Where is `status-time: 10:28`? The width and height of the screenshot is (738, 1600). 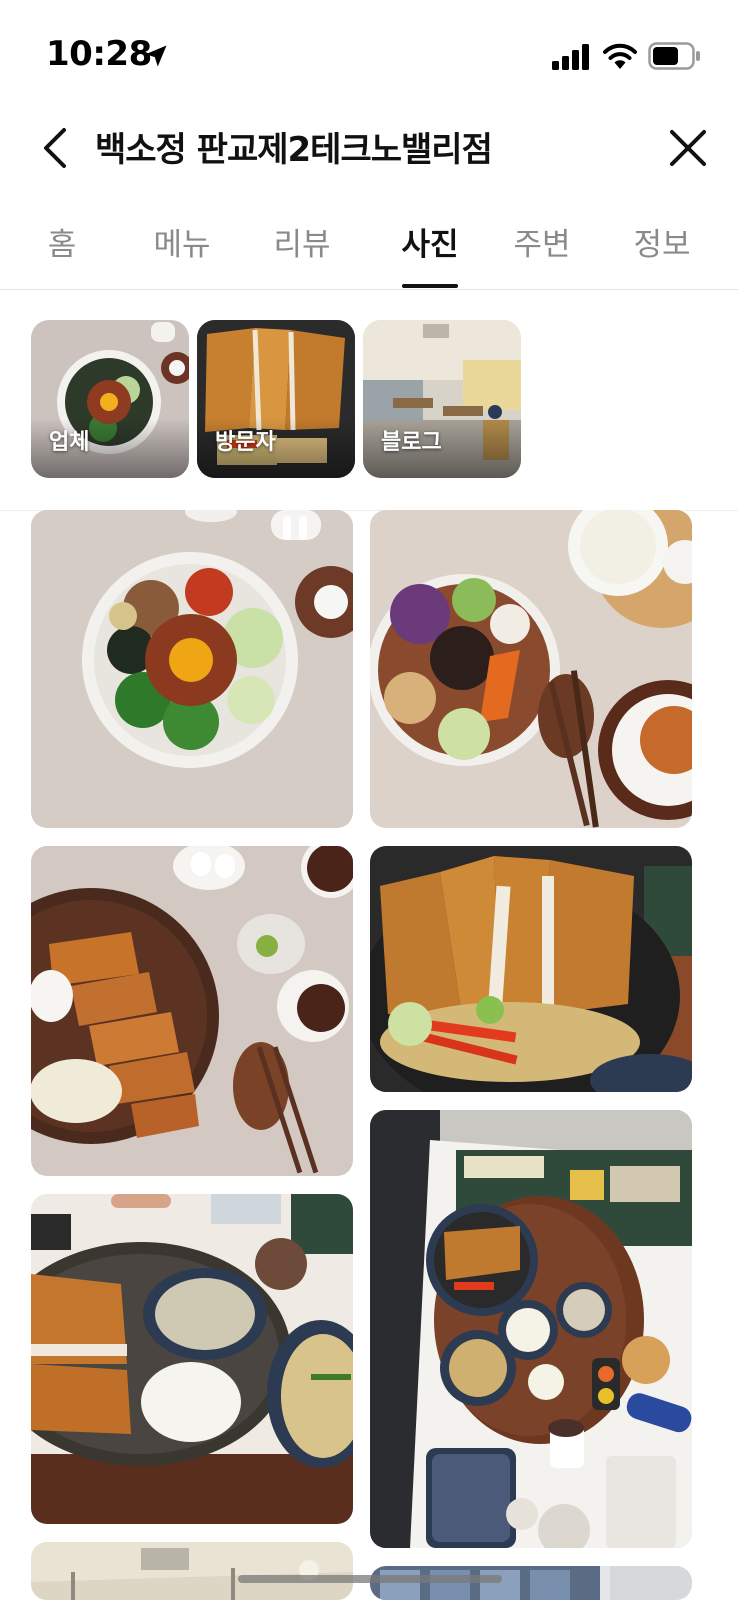
status-time: 10:28 is located at coordinates (99, 54).